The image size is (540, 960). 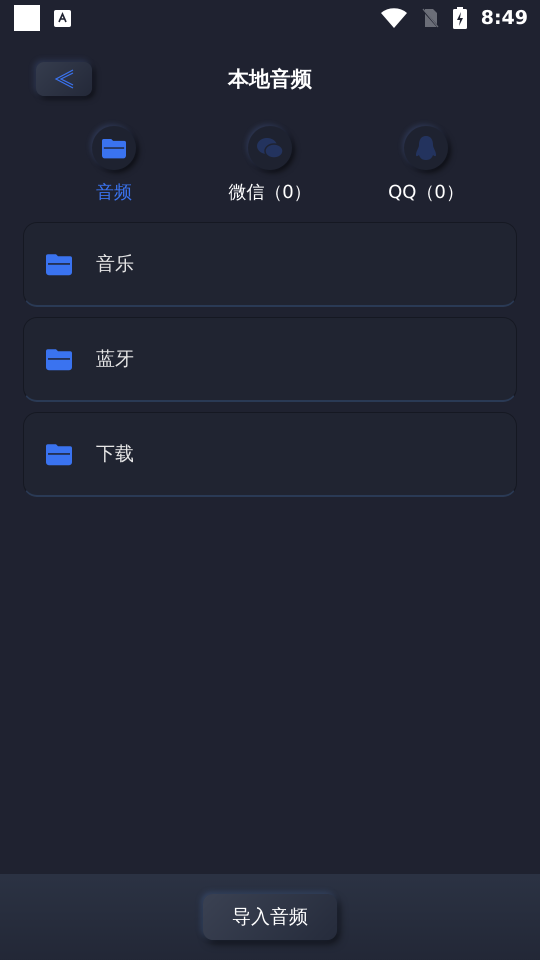 I want to click on folder-card: 音乐, so click(x=270, y=264).